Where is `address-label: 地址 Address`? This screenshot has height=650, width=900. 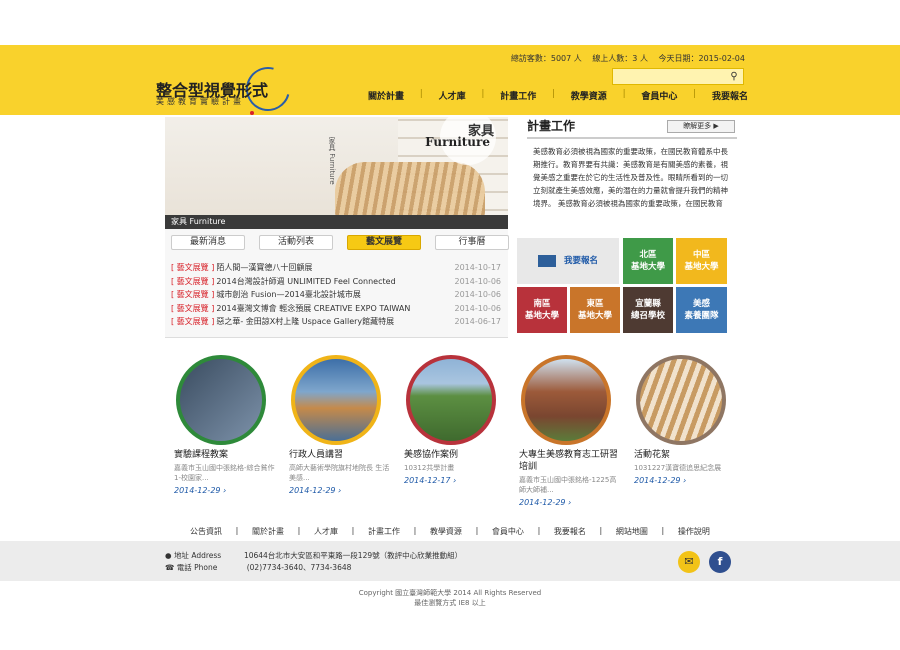
address-label: 地址 Address is located at coordinates (197, 555).